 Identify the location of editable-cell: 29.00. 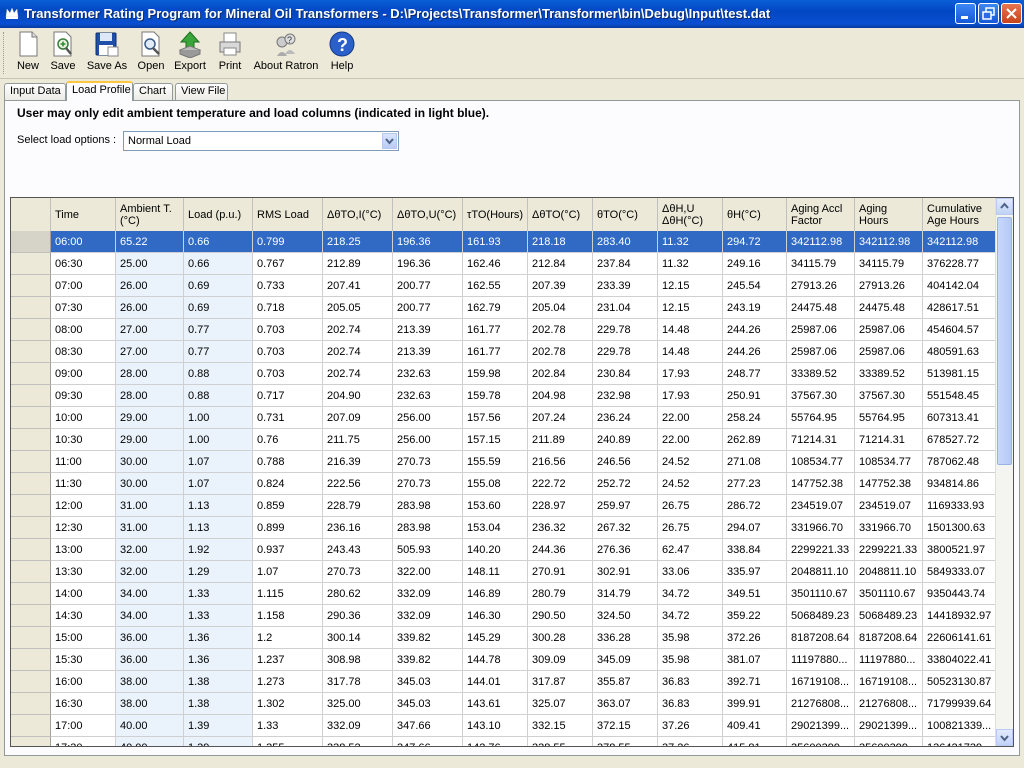
(150, 418).